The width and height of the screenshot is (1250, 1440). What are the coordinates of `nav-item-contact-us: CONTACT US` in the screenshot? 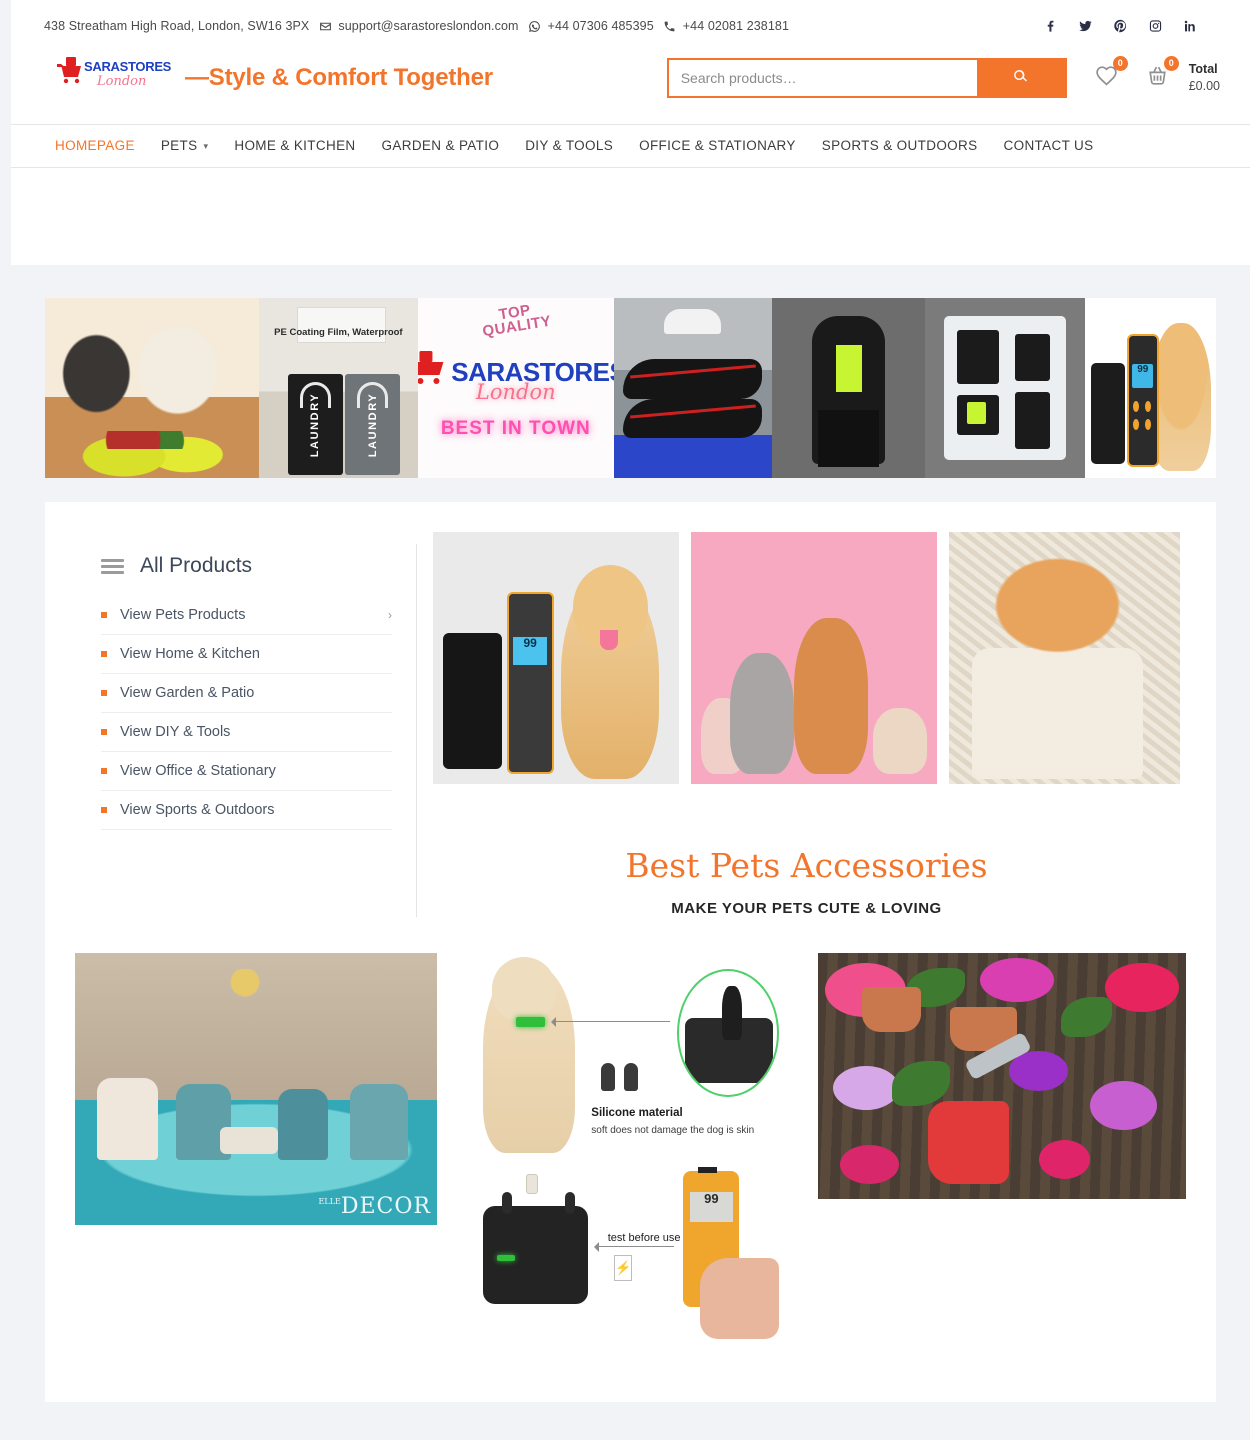 It's located at (1049, 146).